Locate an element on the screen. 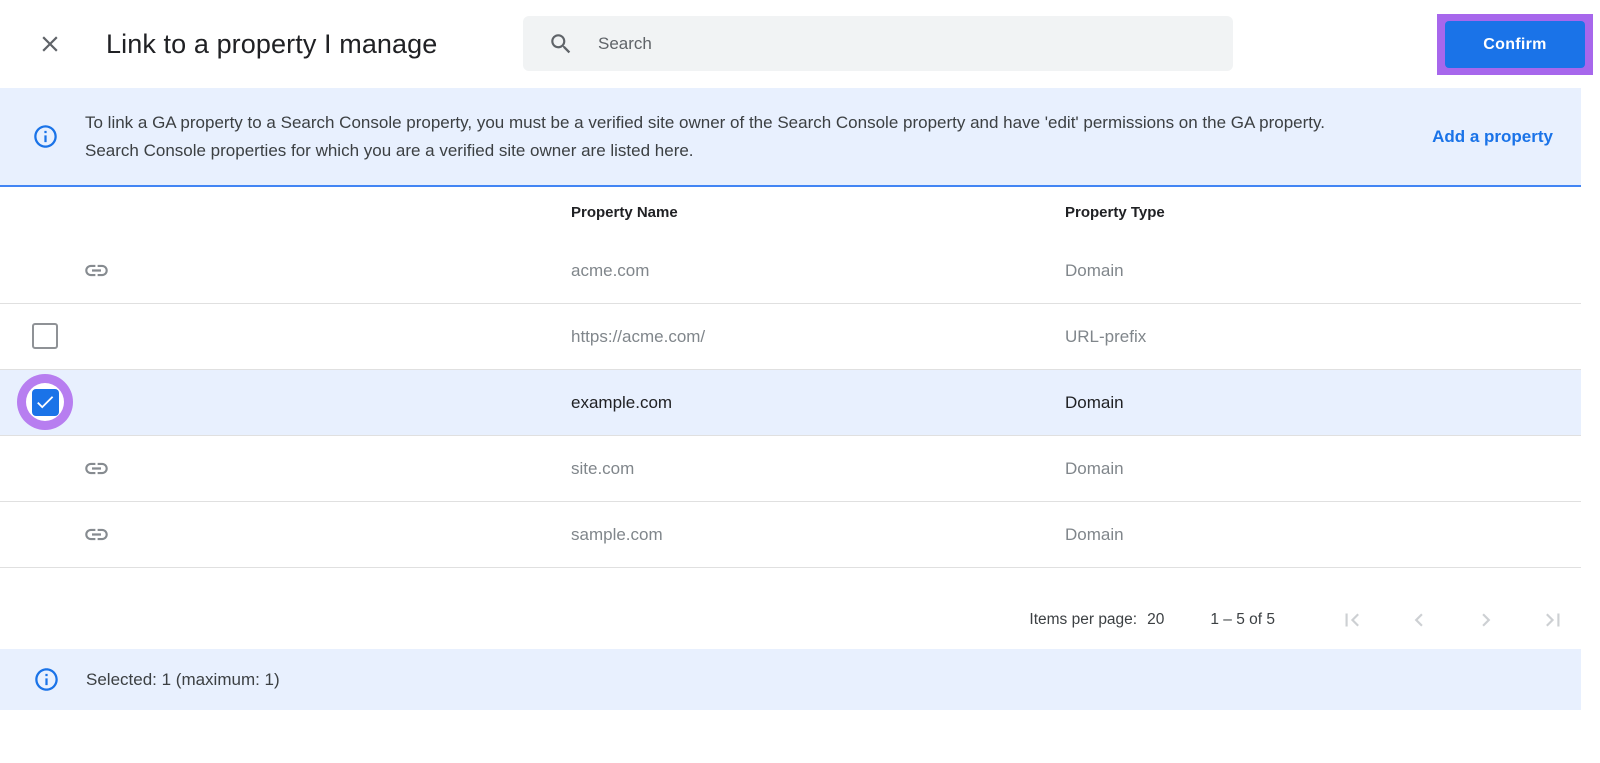 This screenshot has width=1600, height=763. items-per-page-value: 20 is located at coordinates (1155, 620).